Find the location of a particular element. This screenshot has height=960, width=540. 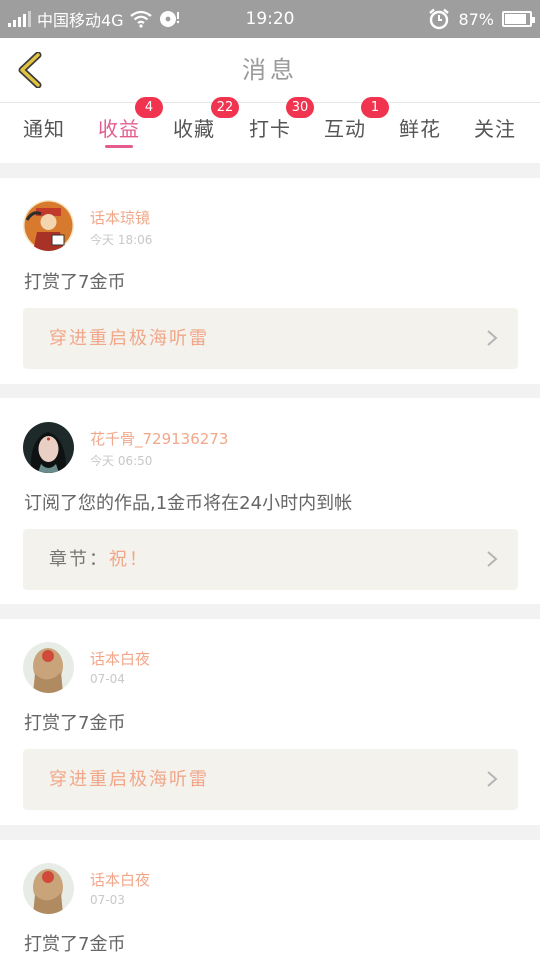

header-bar: 消息 is located at coordinates (270, 70).